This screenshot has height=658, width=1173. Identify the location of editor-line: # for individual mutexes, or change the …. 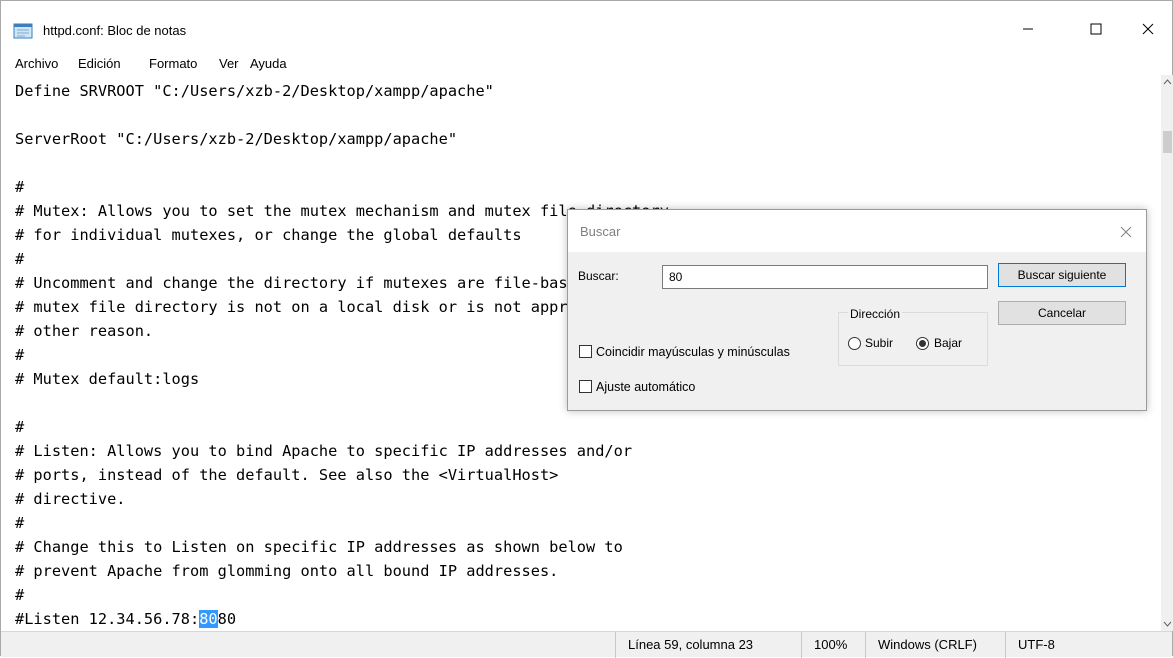
(268, 235).